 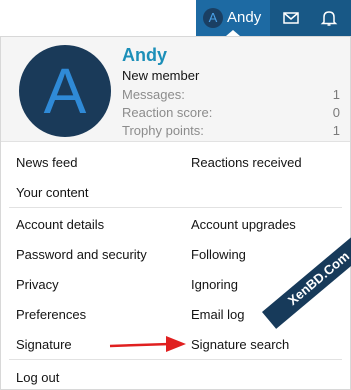 What do you see at coordinates (44, 344) in the screenshot?
I see `signature-link: Signature` at bounding box center [44, 344].